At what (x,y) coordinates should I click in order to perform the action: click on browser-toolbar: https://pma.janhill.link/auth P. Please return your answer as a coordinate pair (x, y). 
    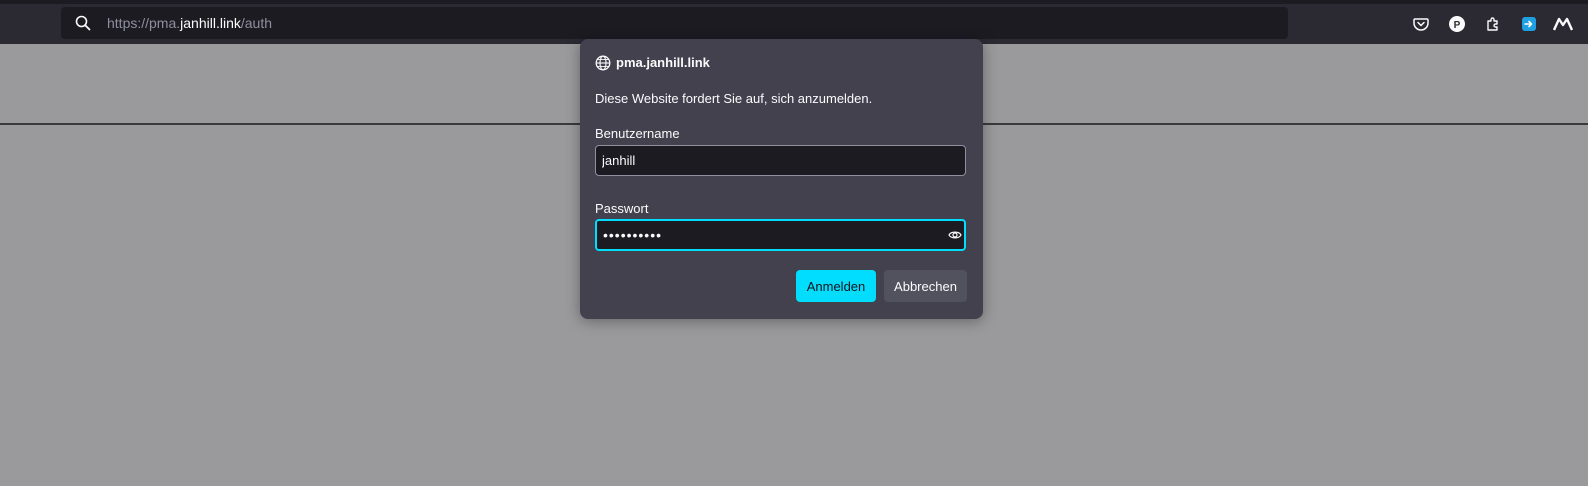
    Looking at the image, I should click on (794, 22).